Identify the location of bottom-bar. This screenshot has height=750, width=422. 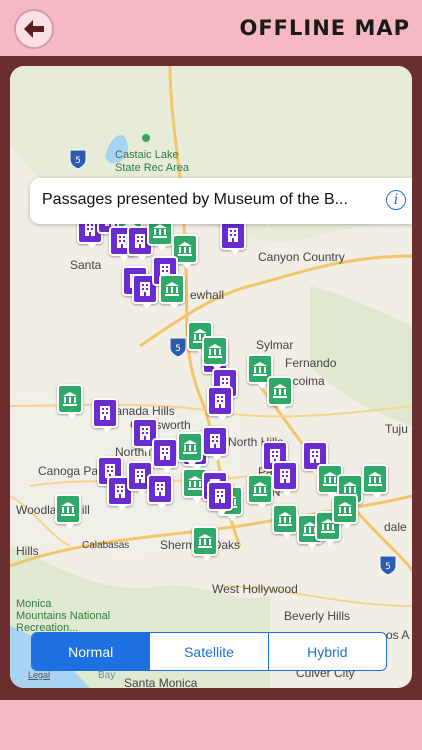
(211, 725).